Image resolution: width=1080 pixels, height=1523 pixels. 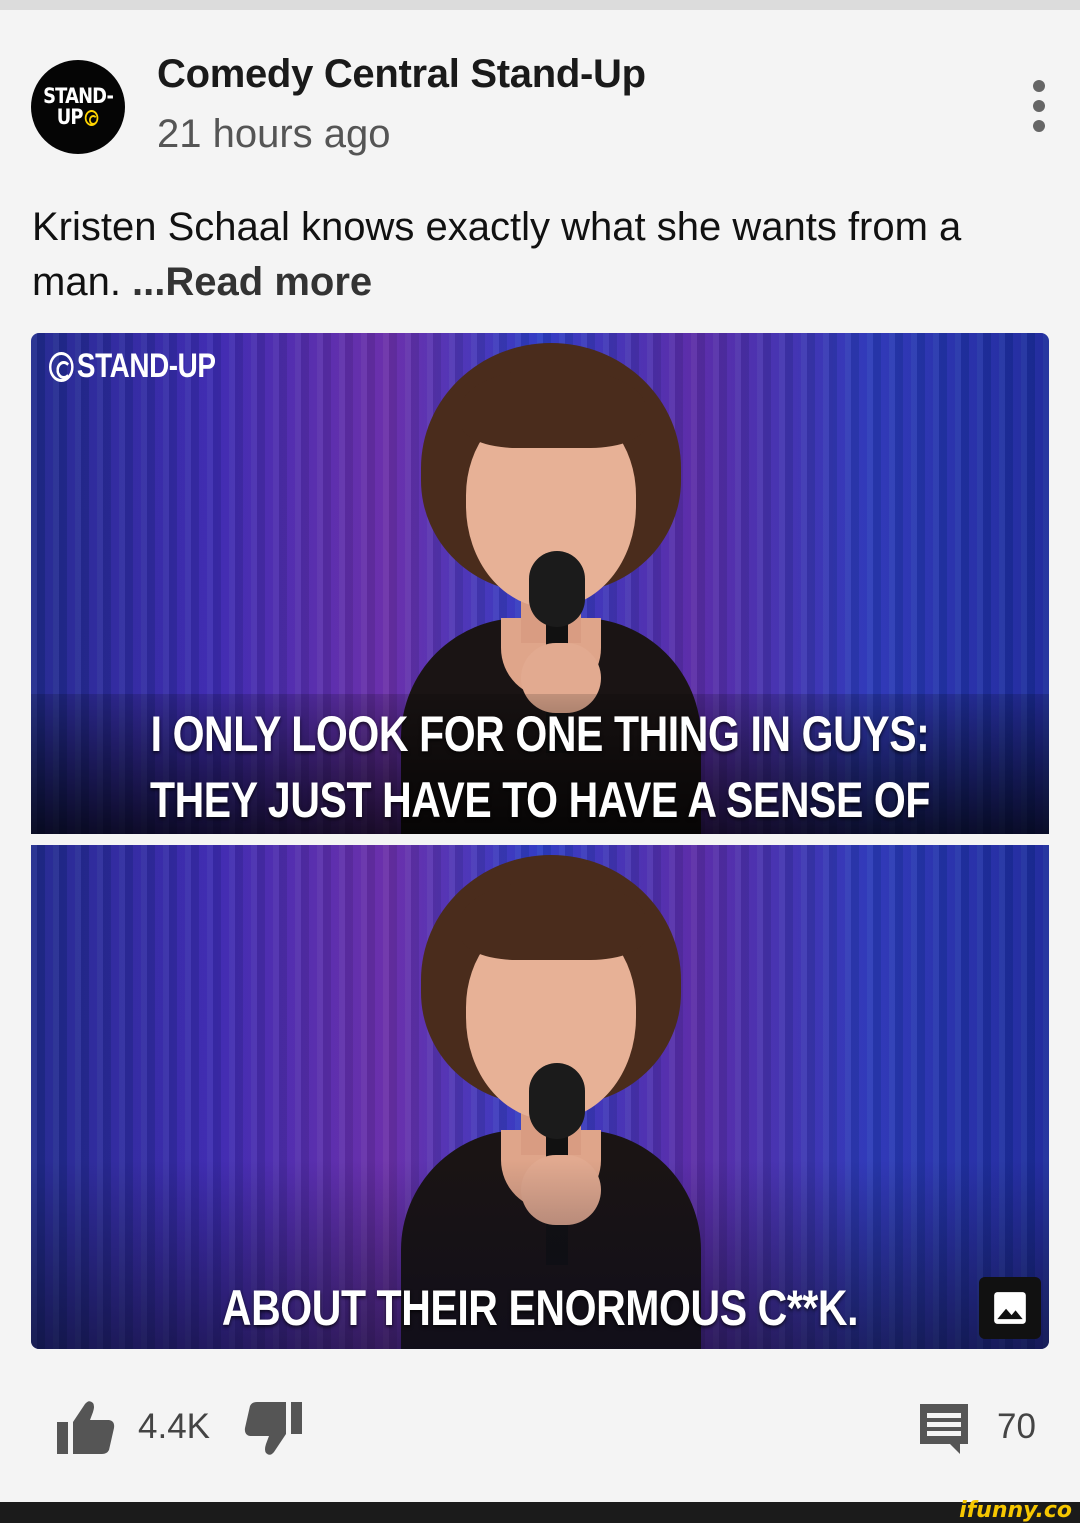 I want to click on watermark-text: STAND-UP, so click(x=146, y=366).